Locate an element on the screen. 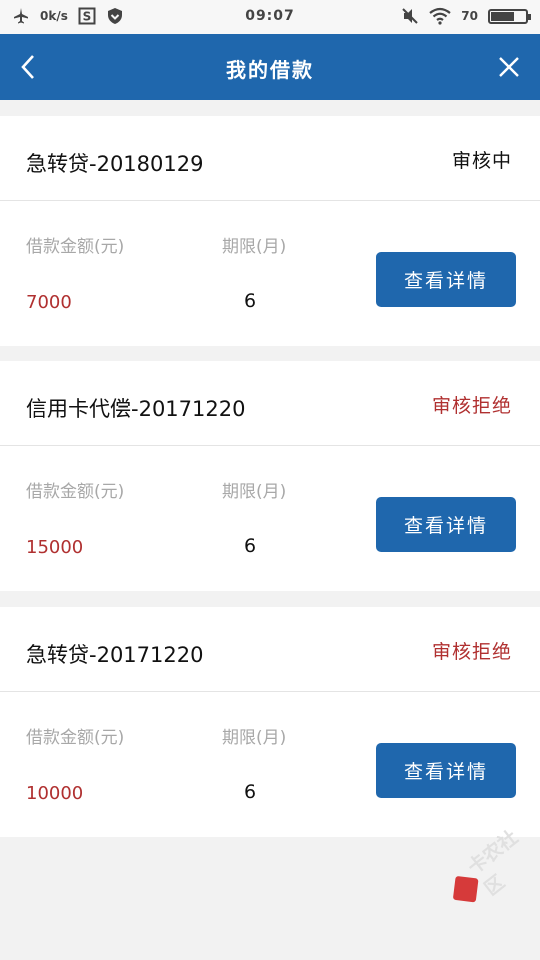  loan-card-header: 急转贷-20180129 审核中 is located at coordinates (270, 158).